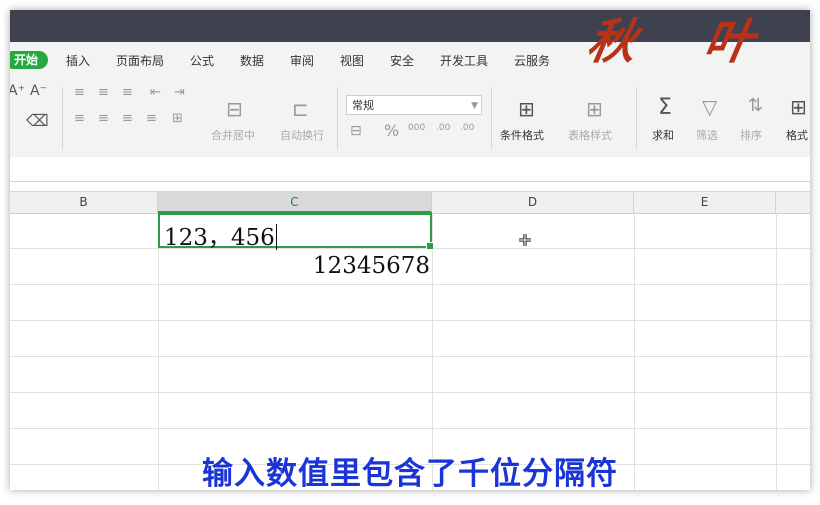 The image size is (820, 505). I want to click on cell-c2-value: 12345678, so click(295, 266).